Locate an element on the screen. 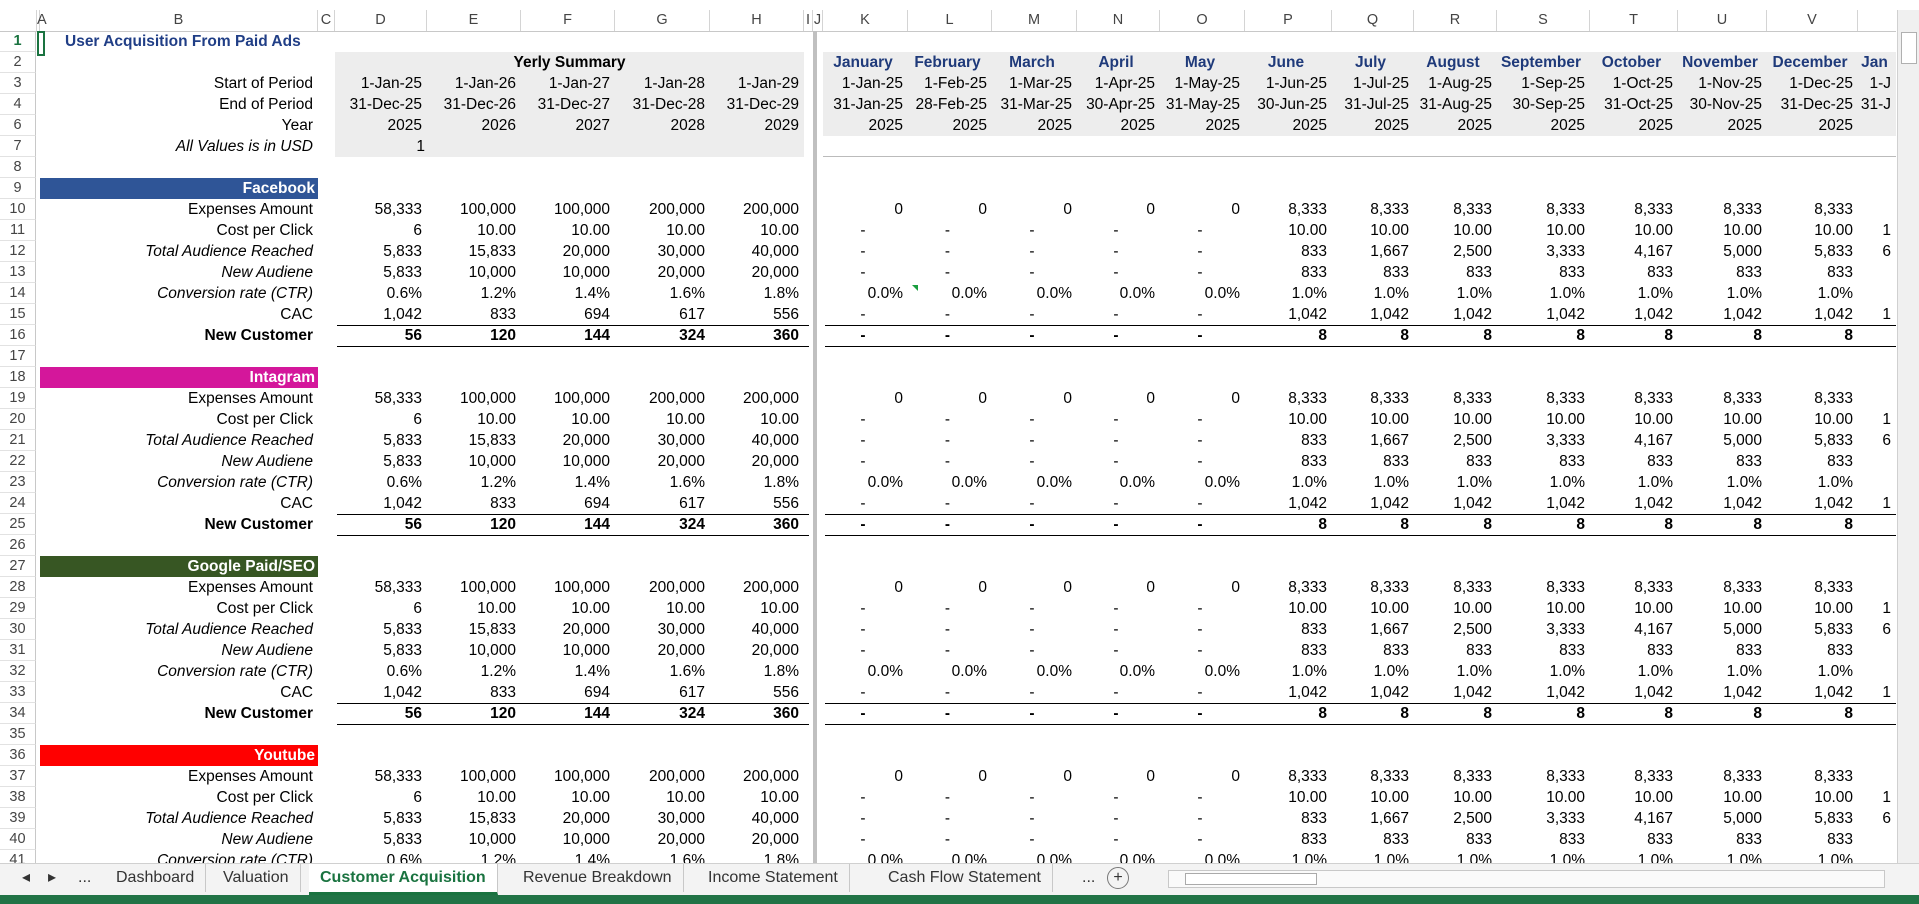 The height and width of the screenshot is (904, 1919). monthly-value: 5,000 is located at coordinates (1720, 818).